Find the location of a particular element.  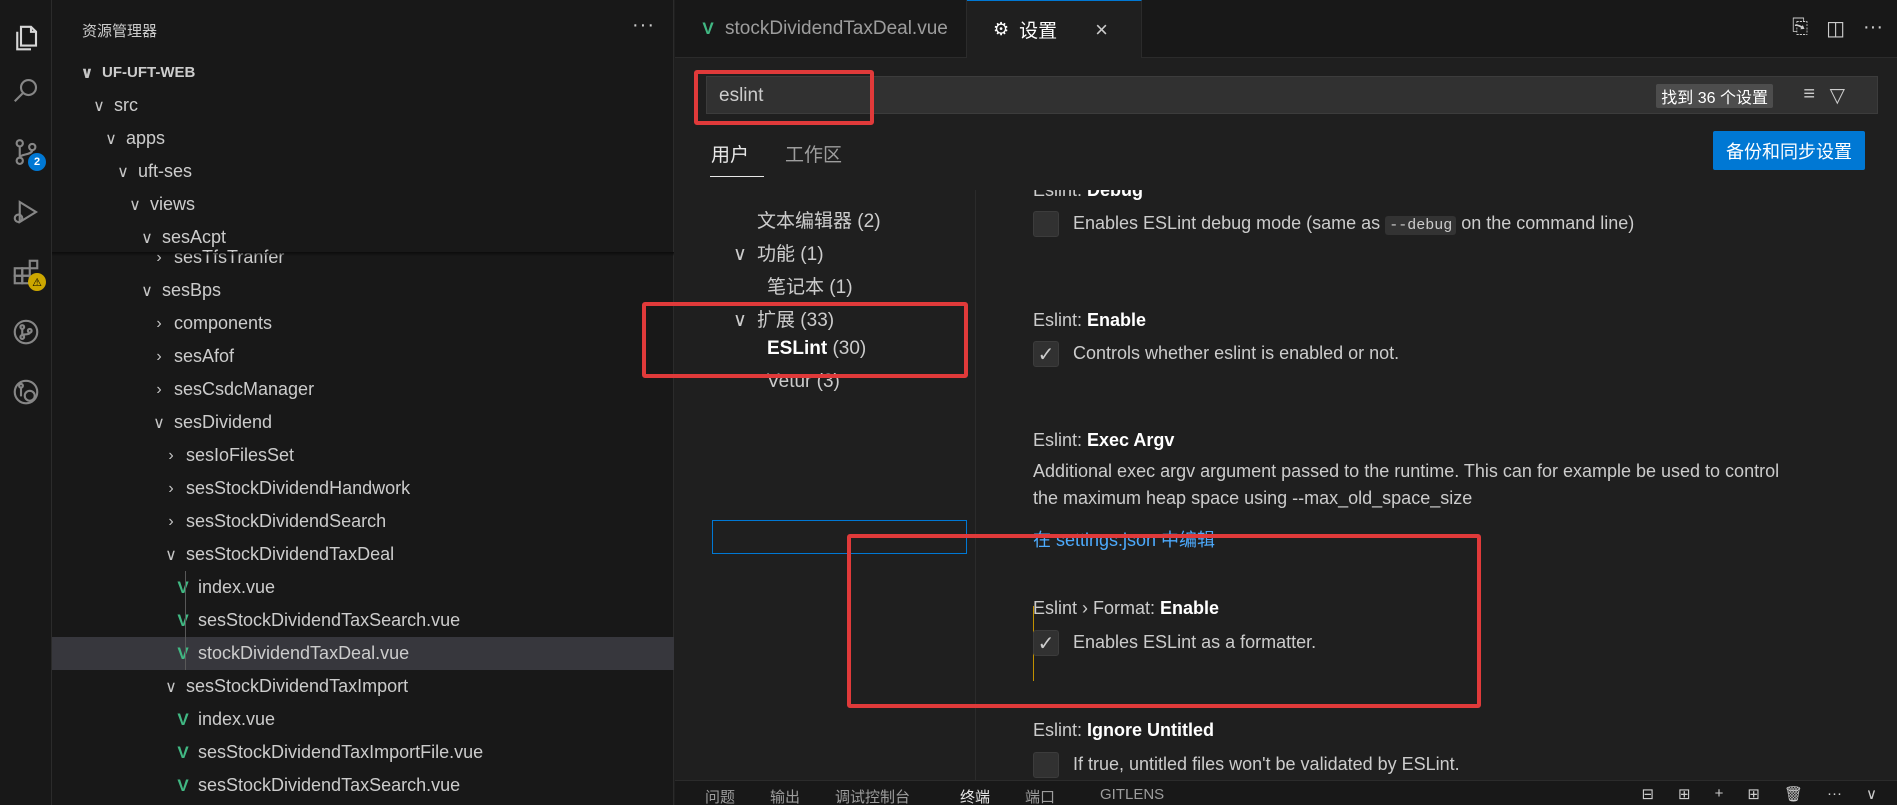

folder-item: ∨ sesBps is located at coordinates (363, 290).